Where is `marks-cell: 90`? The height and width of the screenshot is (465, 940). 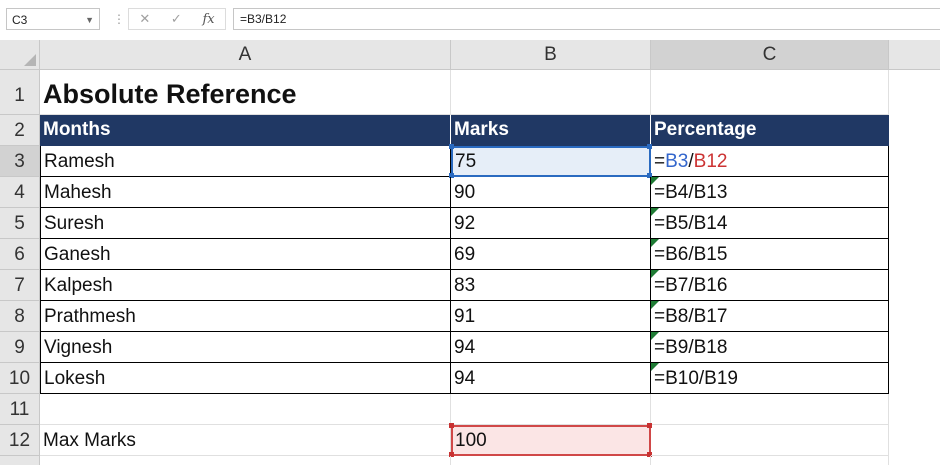
marks-cell: 90 is located at coordinates (551, 192).